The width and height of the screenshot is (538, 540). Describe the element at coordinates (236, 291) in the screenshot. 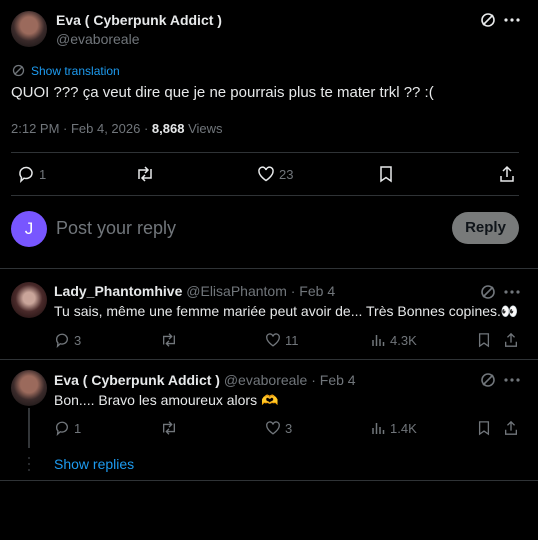

I see `author-handle: @ElisaPhantom` at that location.